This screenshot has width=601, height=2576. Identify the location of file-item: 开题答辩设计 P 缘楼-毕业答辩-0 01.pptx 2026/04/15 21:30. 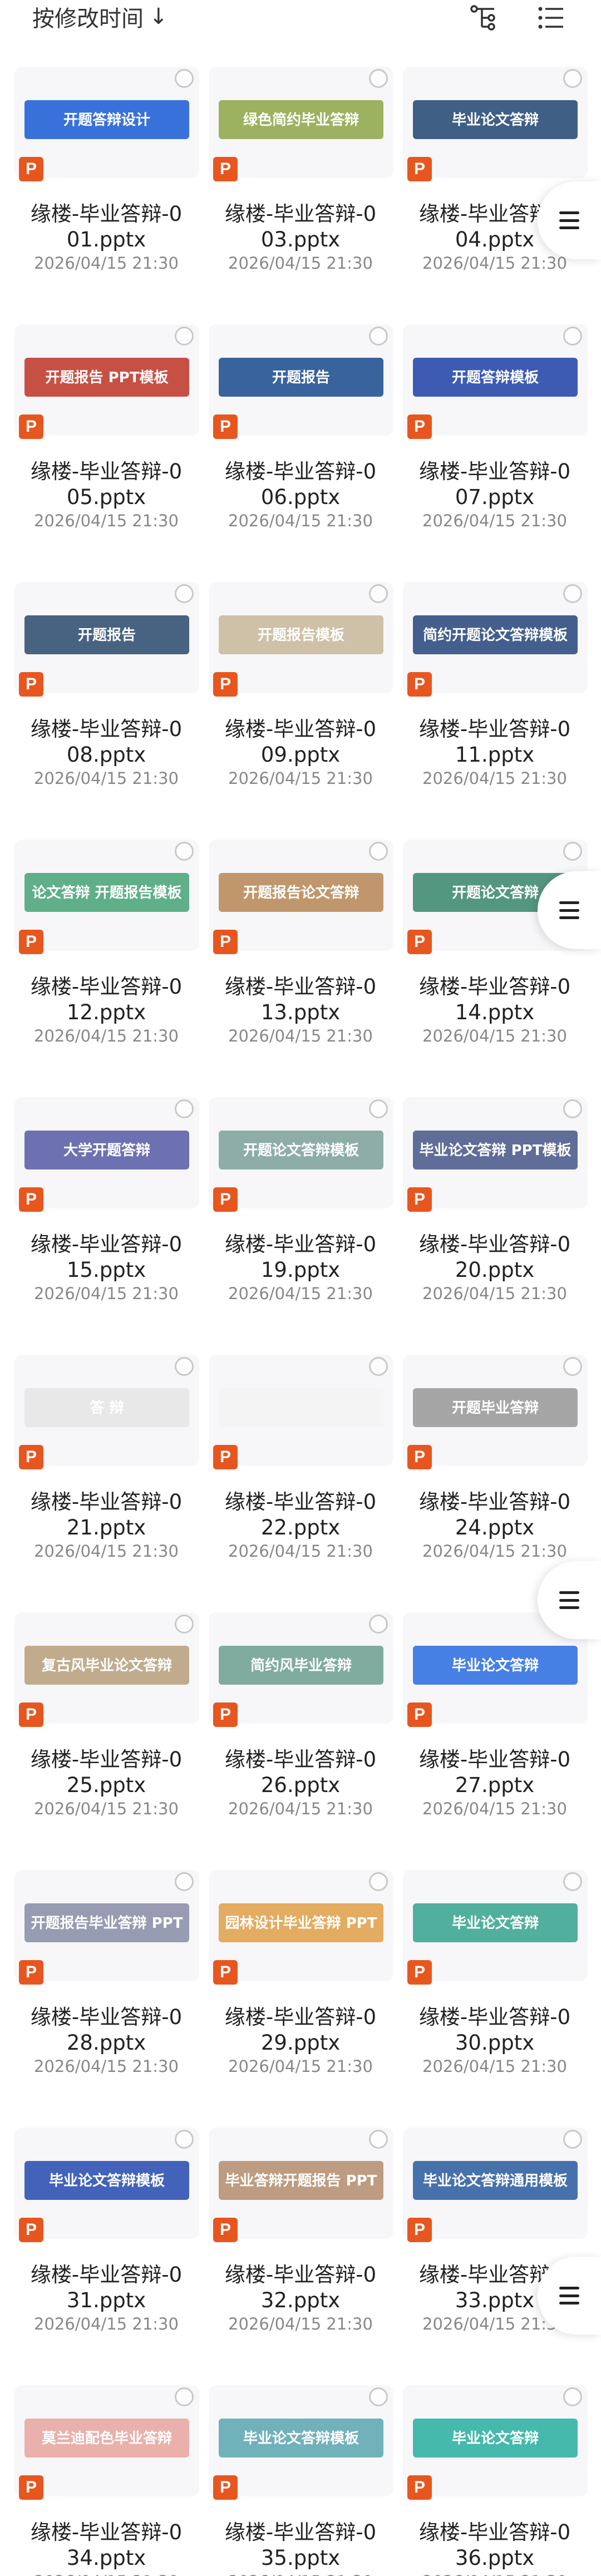
(106, 195).